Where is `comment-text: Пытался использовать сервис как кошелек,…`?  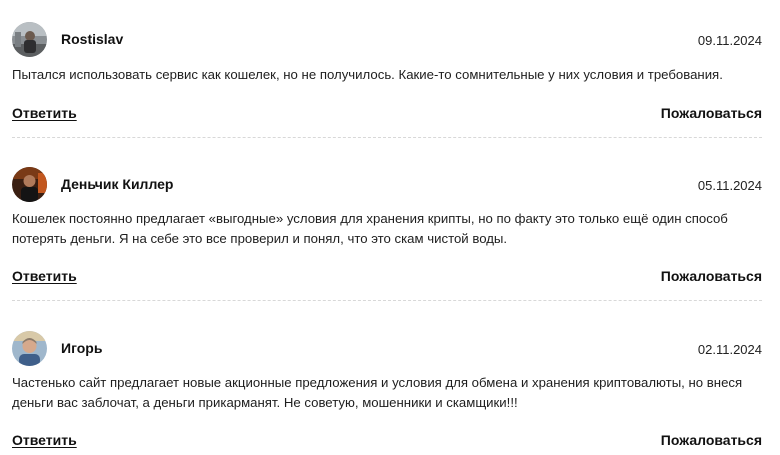
comment-text: Пытался использовать сервис как кошелек,… is located at coordinates (367, 74).